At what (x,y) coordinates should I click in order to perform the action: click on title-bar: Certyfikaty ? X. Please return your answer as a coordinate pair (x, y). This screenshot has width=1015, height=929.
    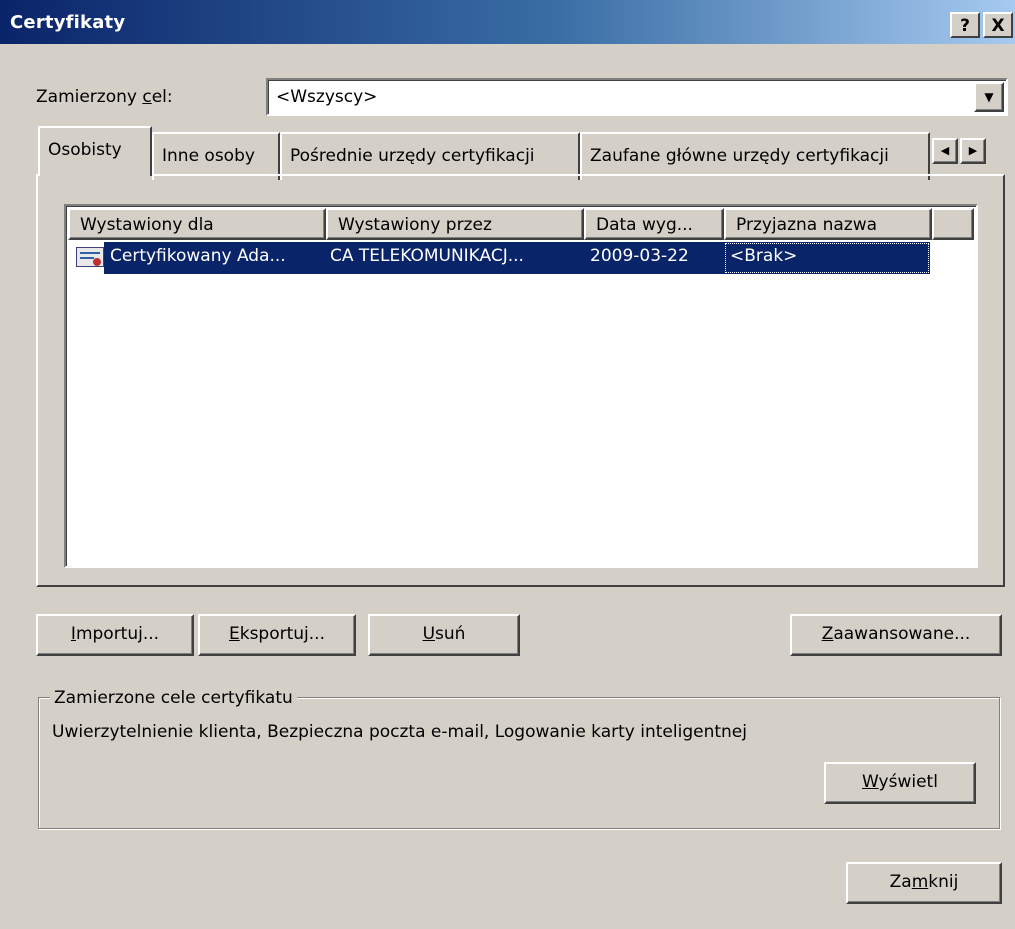
    Looking at the image, I should click on (507, 22).